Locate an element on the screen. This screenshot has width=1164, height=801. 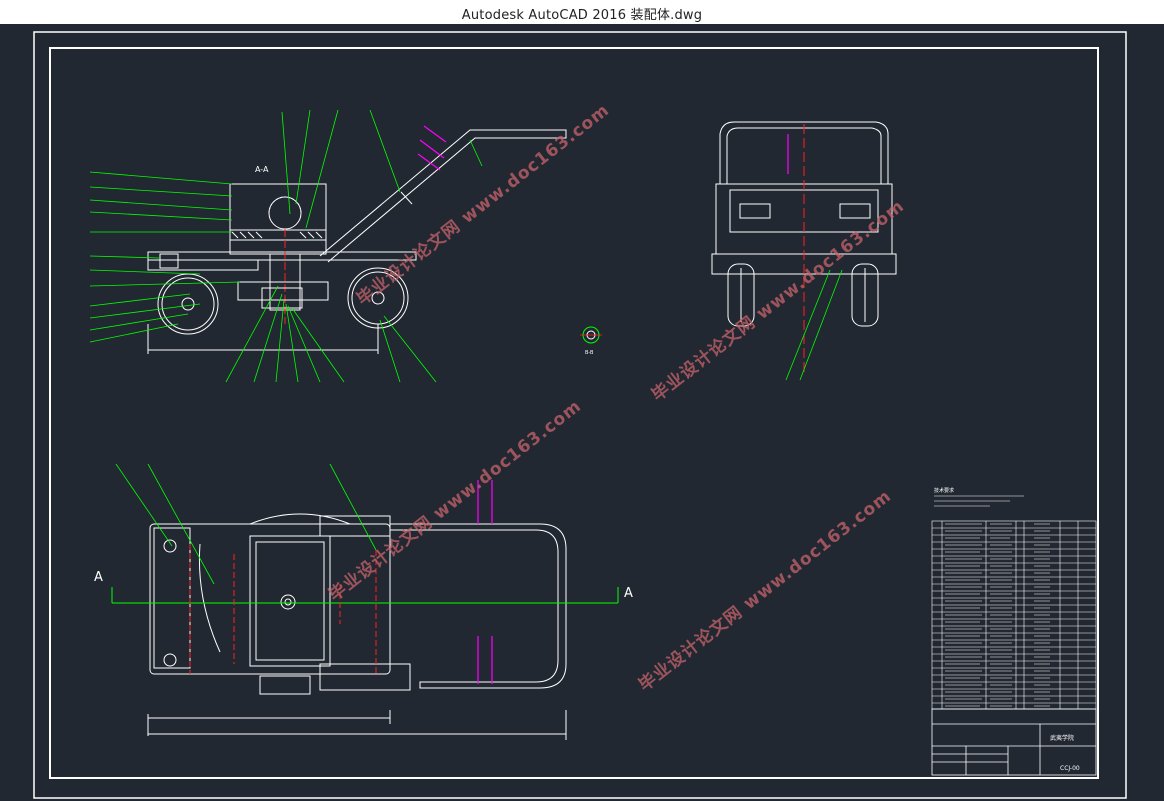
section-view is located at coordinates (357, 241).